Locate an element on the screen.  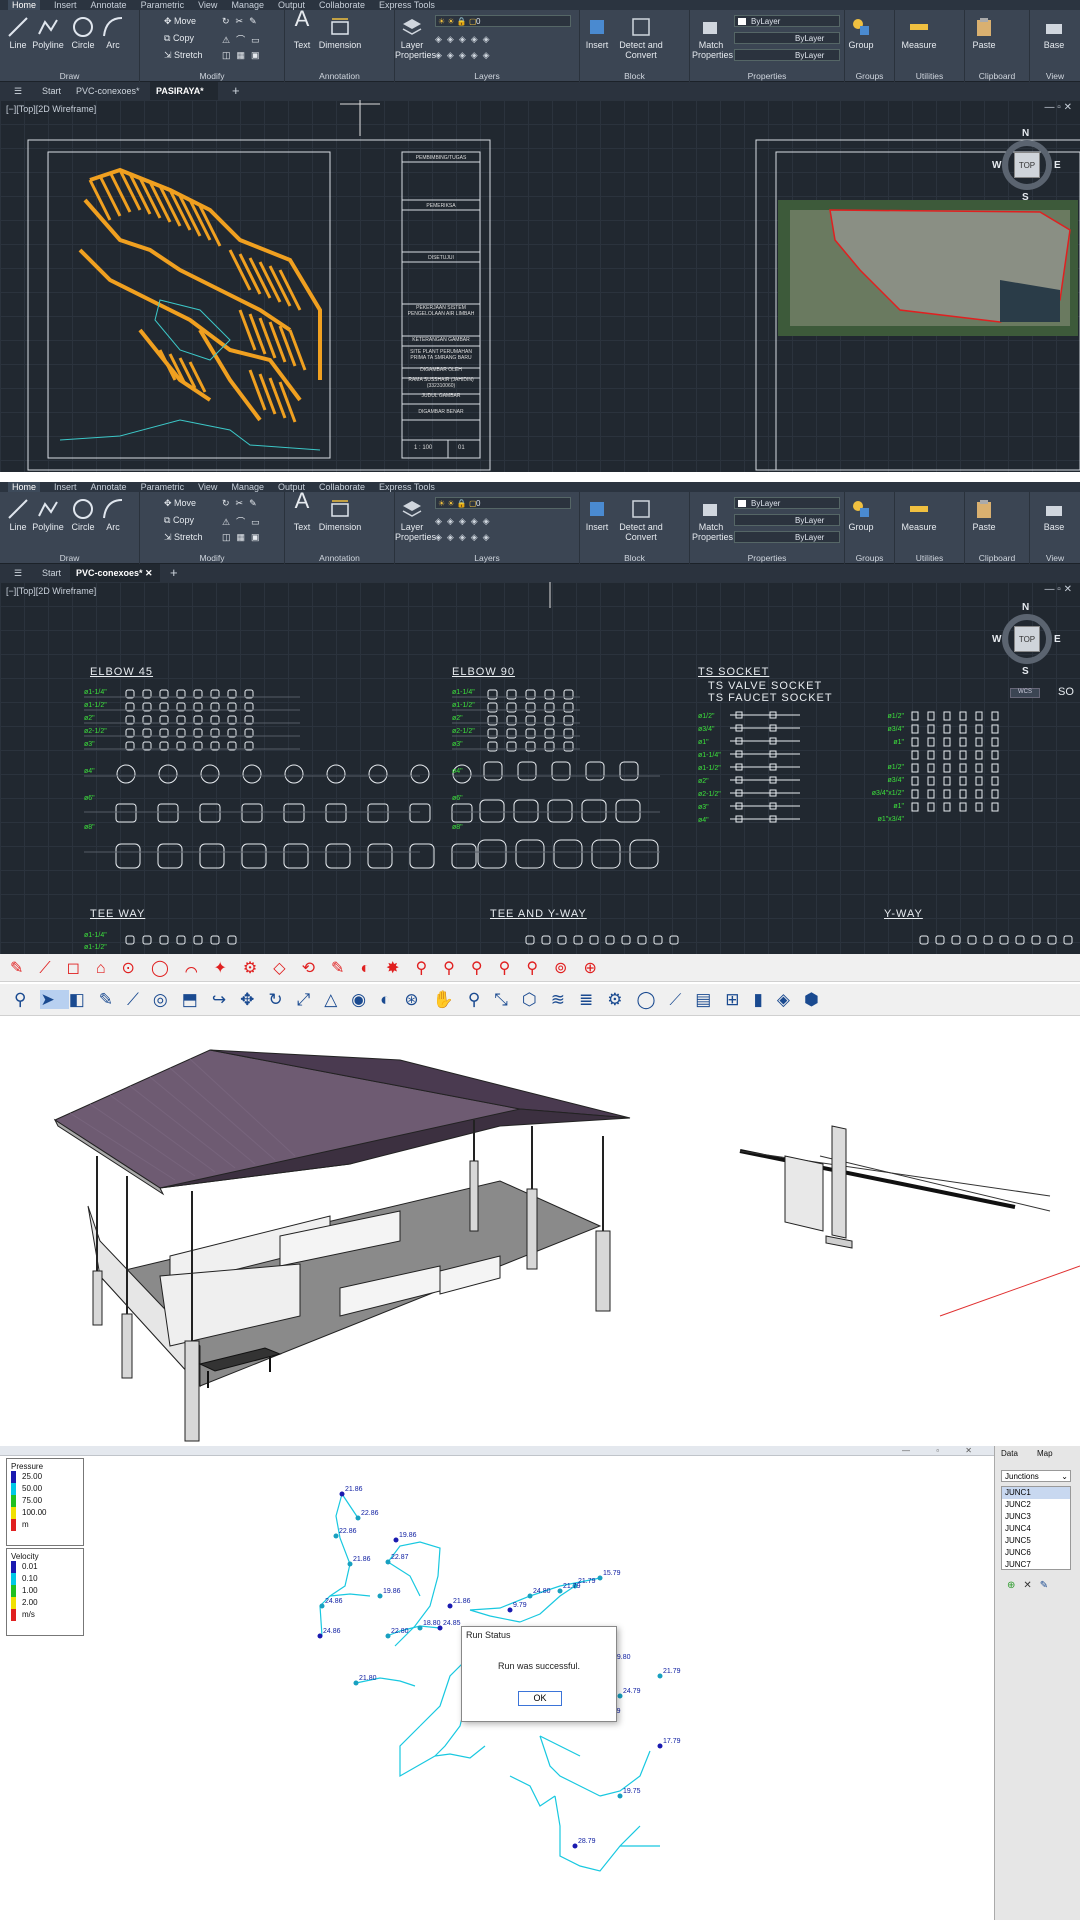
menu-tab-parametric-2: Parametric is located at coordinates (163, 487).